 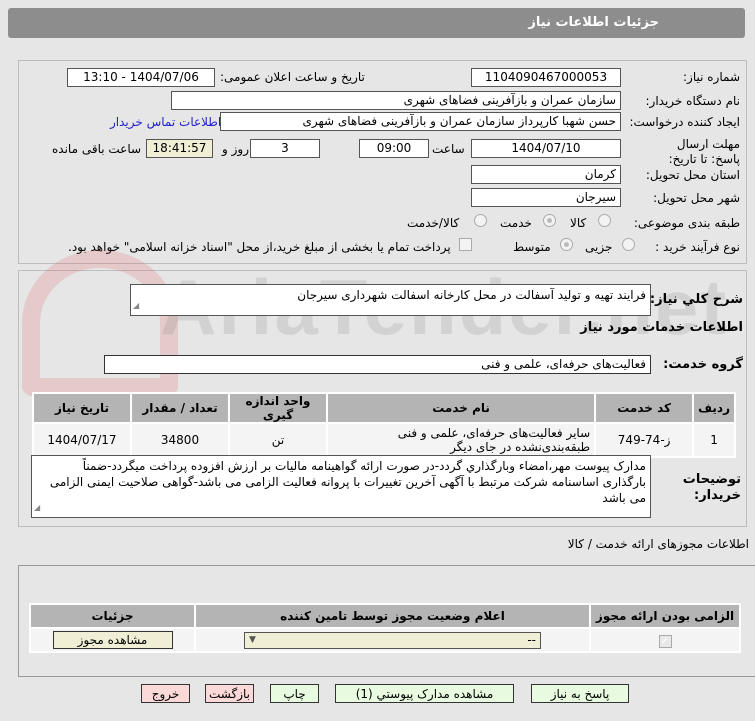 What do you see at coordinates (100, 323) in the screenshot?
I see `watermark-logo-icon` at bounding box center [100, 323].